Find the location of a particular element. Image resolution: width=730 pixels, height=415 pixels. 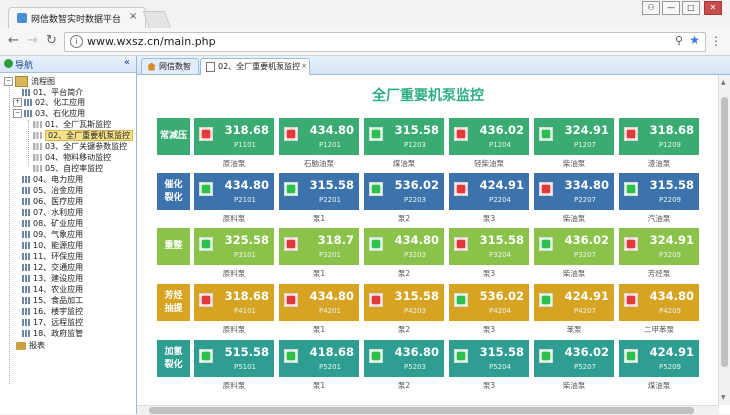

sidebar-item: 13、建设应用 is located at coordinates (52, 279).